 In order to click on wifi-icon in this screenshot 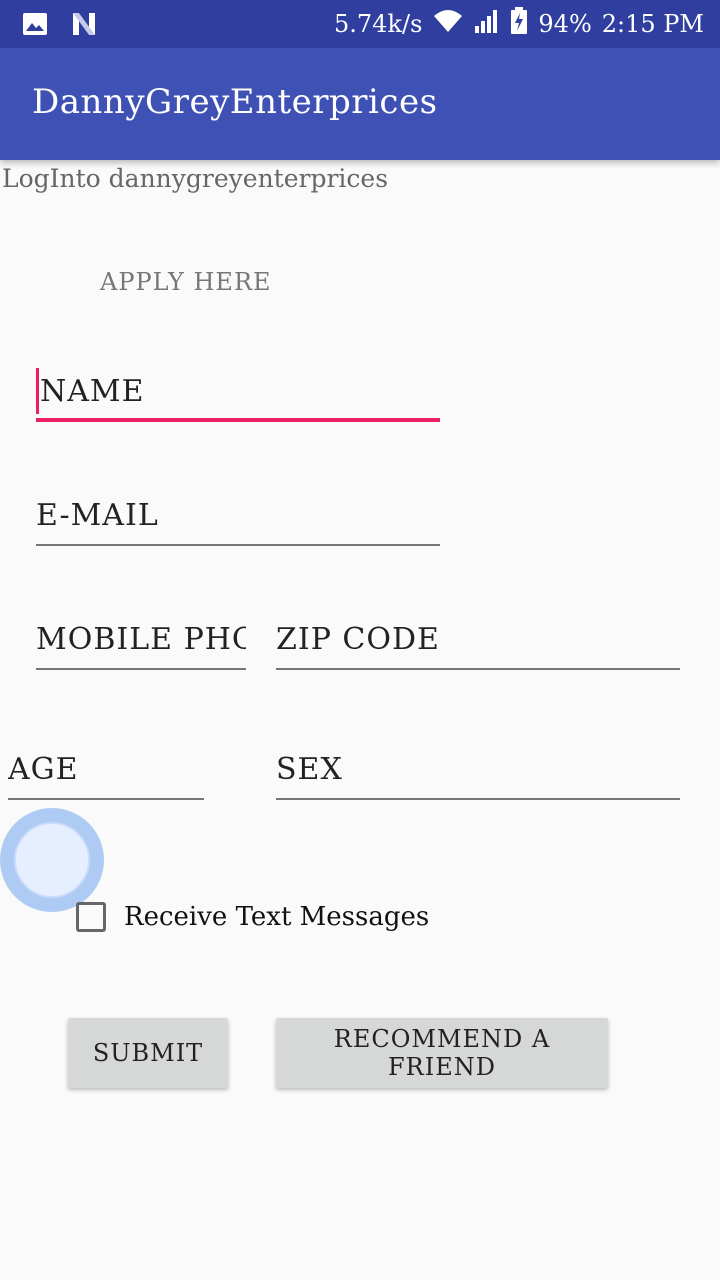, I will do `click(448, 24)`.